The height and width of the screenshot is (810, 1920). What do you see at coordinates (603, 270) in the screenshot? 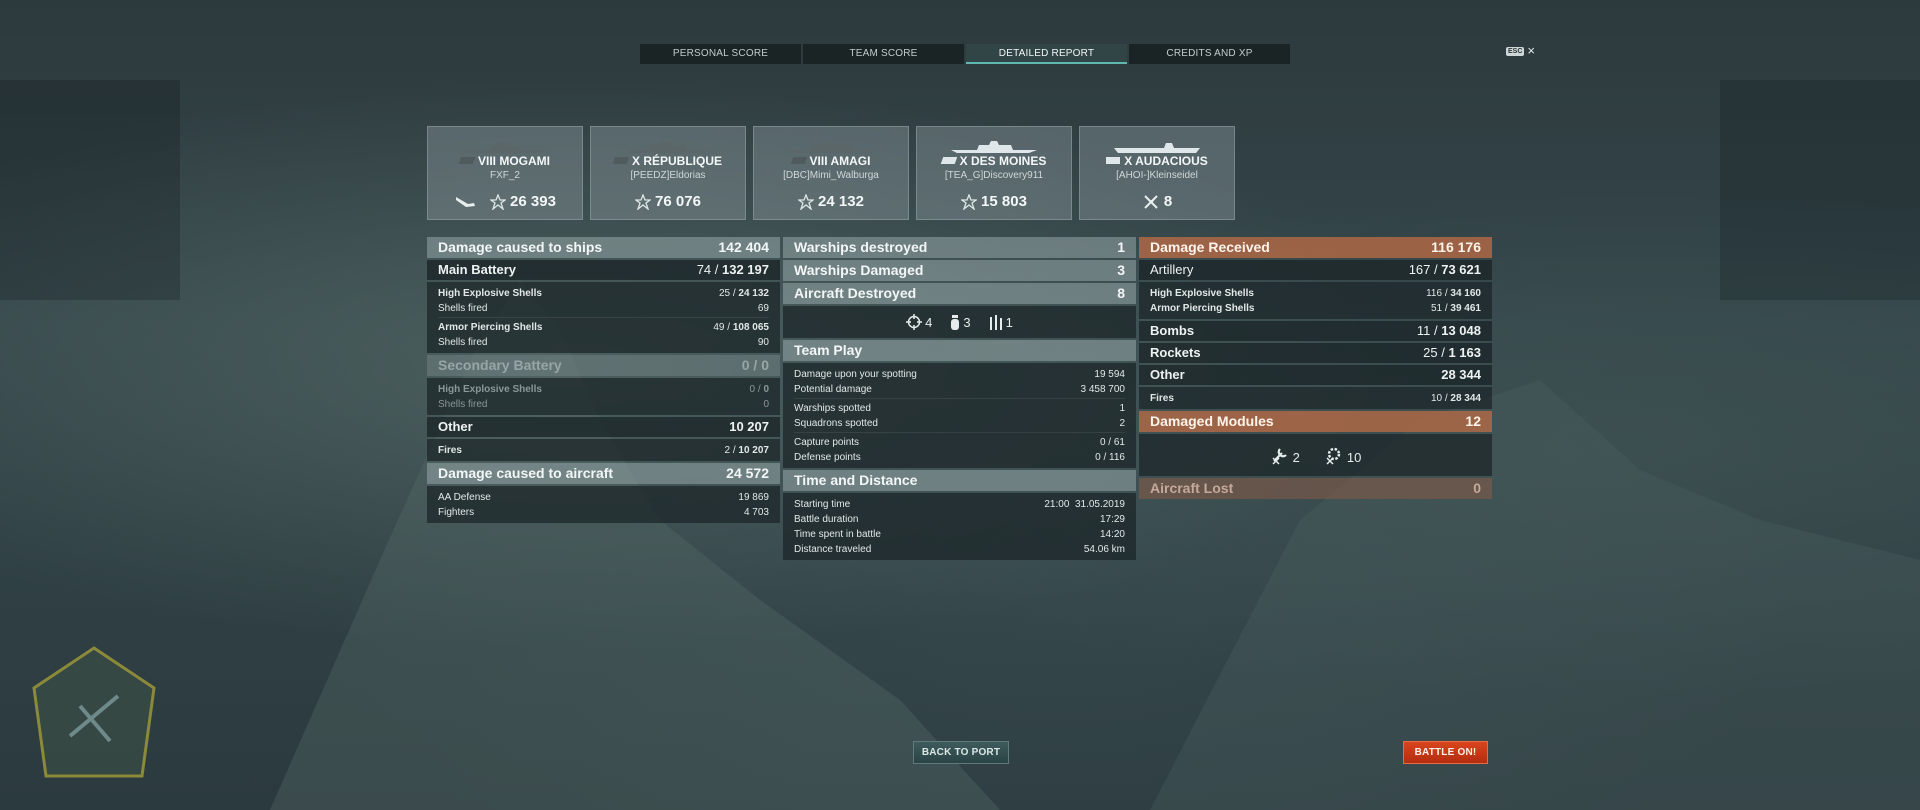
I see `main-battery-row: Main Battery 74 / 132 197` at bounding box center [603, 270].